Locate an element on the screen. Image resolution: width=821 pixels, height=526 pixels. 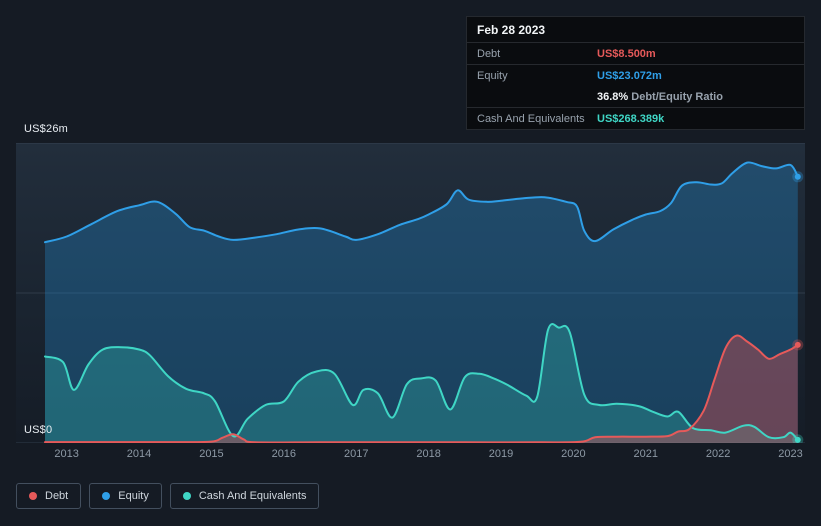
x-axis-label: 2017 is located at coordinates (356, 454).